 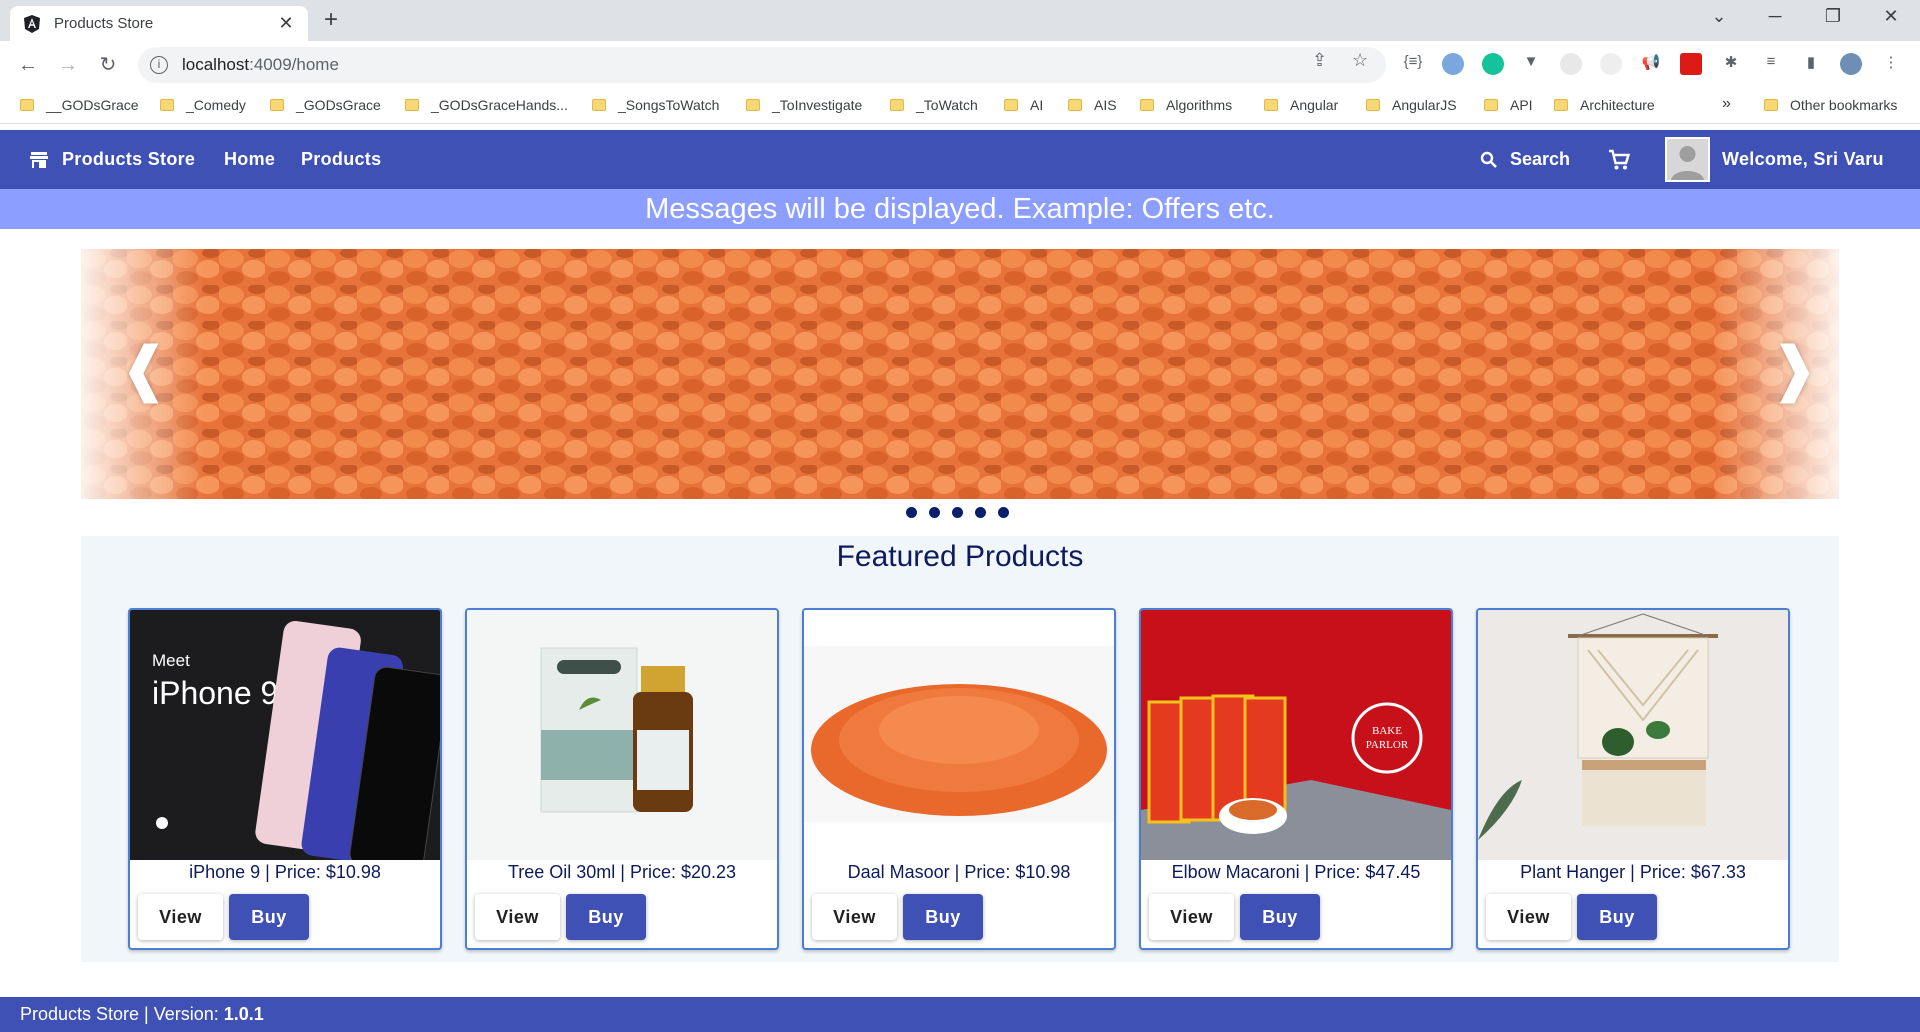 I want to click on side-panel-icon: ▮, so click(x=1811, y=62).